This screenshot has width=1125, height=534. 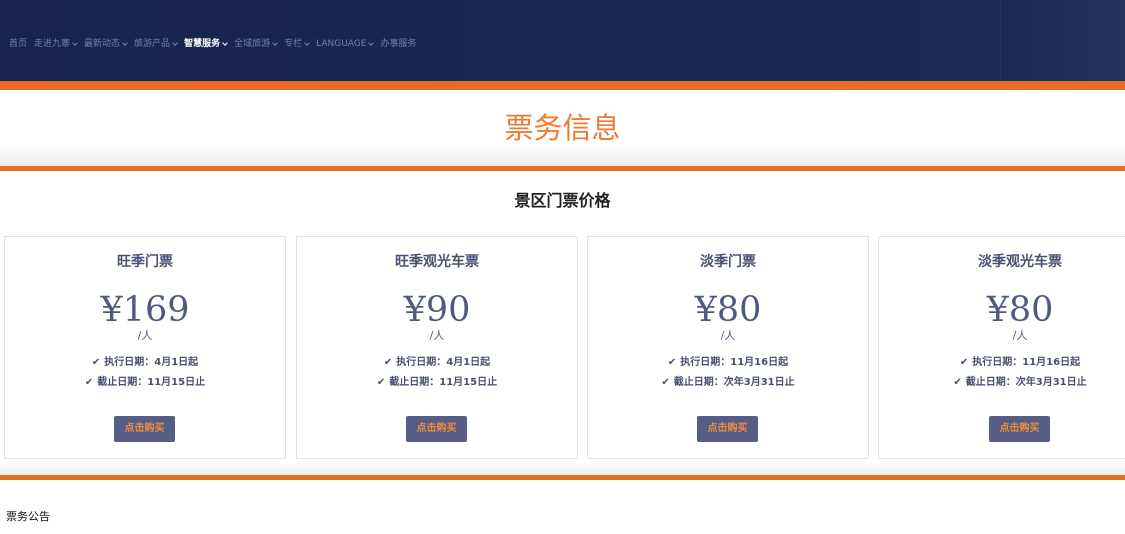 What do you see at coordinates (28, 516) in the screenshot?
I see `notice-title: 票务公告` at bounding box center [28, 516].